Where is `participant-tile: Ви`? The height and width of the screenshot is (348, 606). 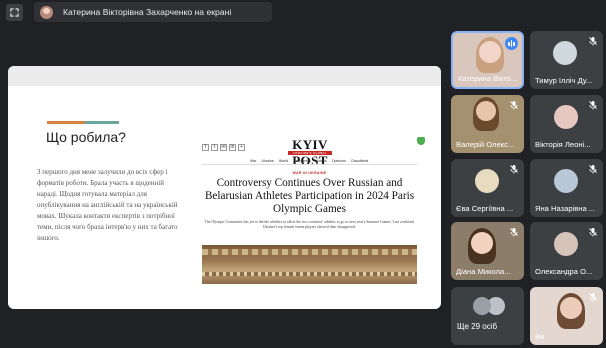
participant-tile: Ви is located at coordinates (566, 316).